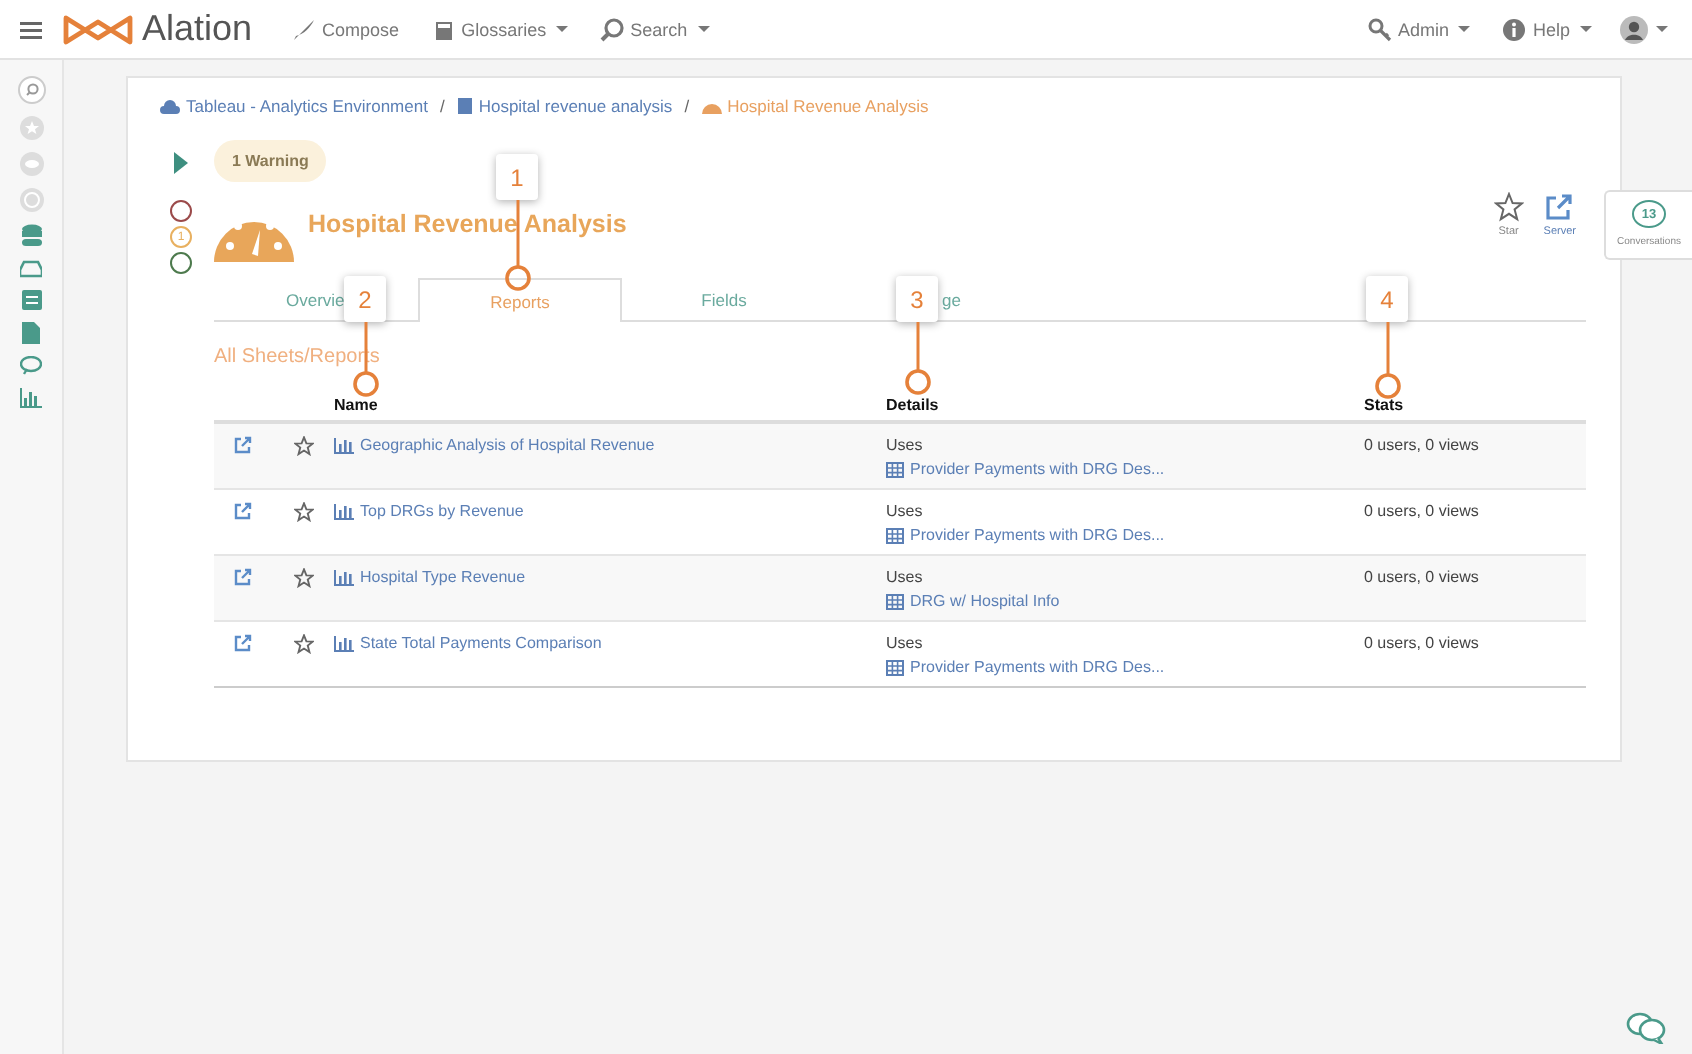  I want to click on cloud-icon, so click(170, 106).